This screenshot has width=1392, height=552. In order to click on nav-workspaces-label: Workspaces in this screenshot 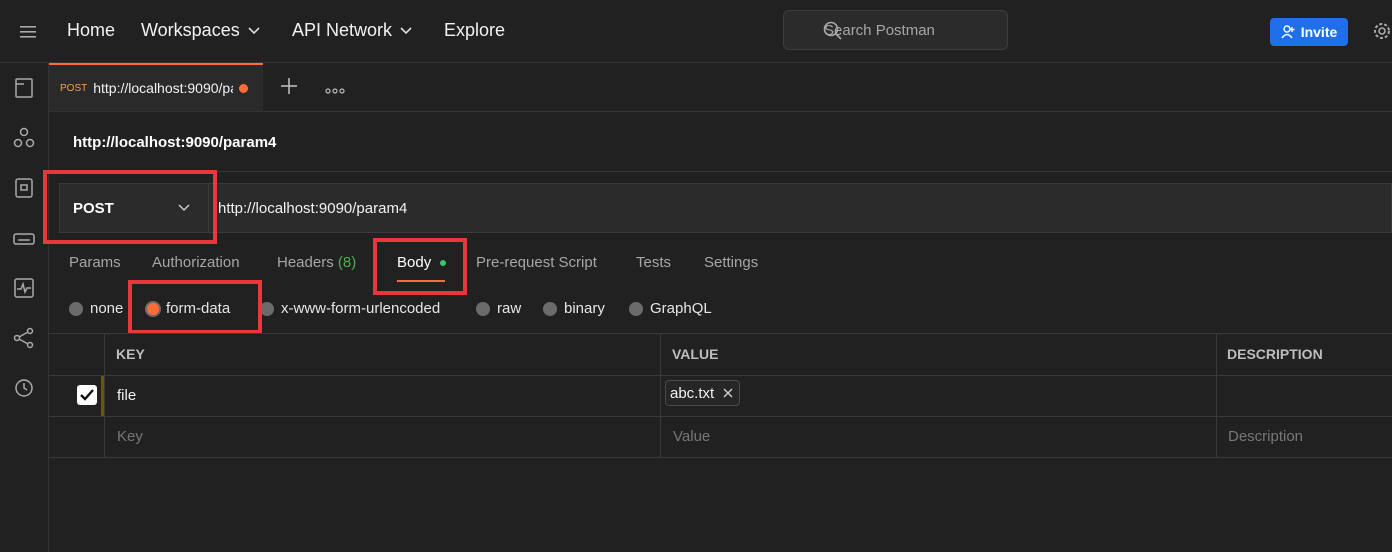, I will do `click(190, 30)`.